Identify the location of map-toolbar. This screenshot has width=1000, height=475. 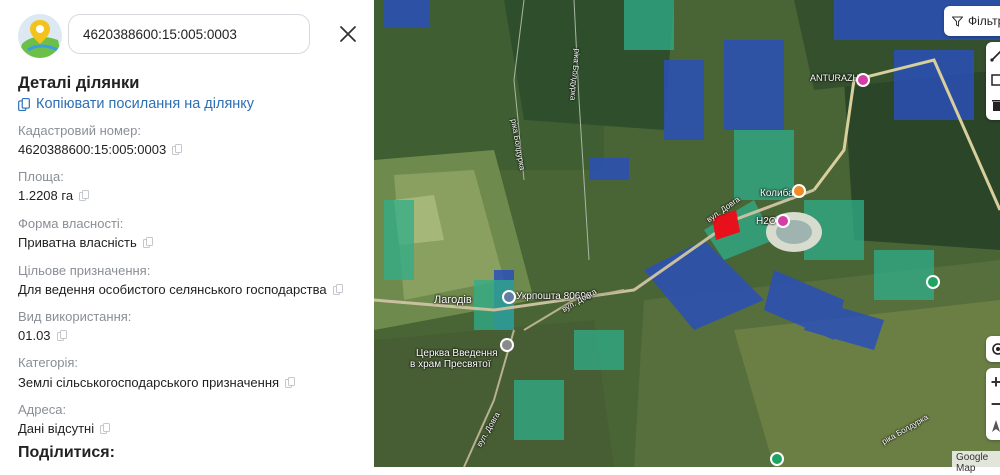
(993, 81).